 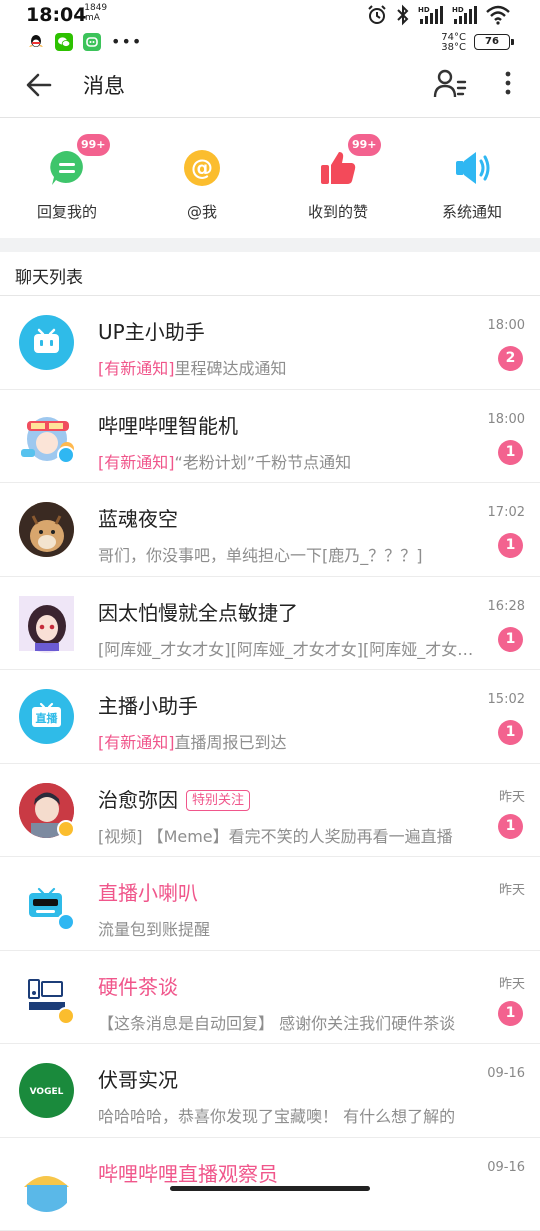 I want to click on battery-icon: 76, so click(x=492, y=42).